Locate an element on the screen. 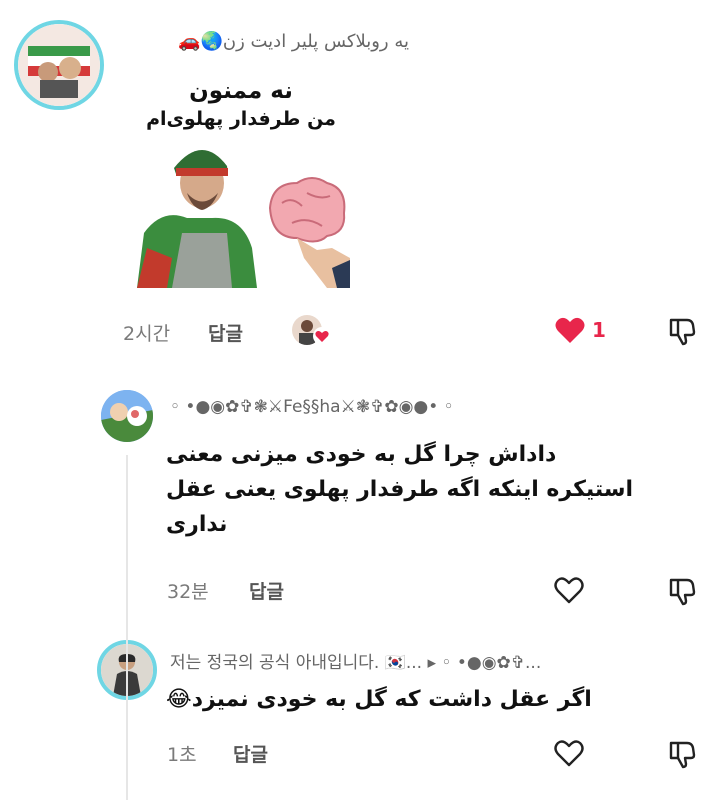 The height and width of the screenshot is (800, 724). thread-line is located at coordinates (127, 627).